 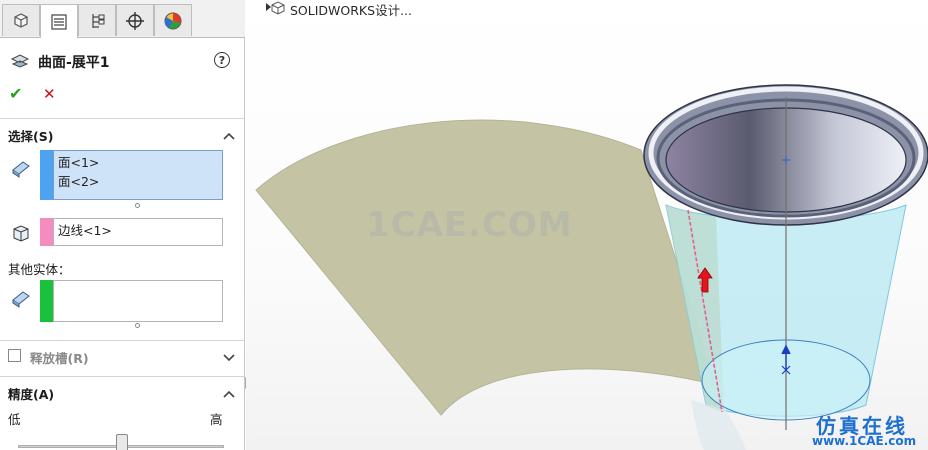 What do you see at coordinates (469, 225) in the screenshot?
I see `watermark-text: 1CAE.COM` at bounding box center [469, 225].